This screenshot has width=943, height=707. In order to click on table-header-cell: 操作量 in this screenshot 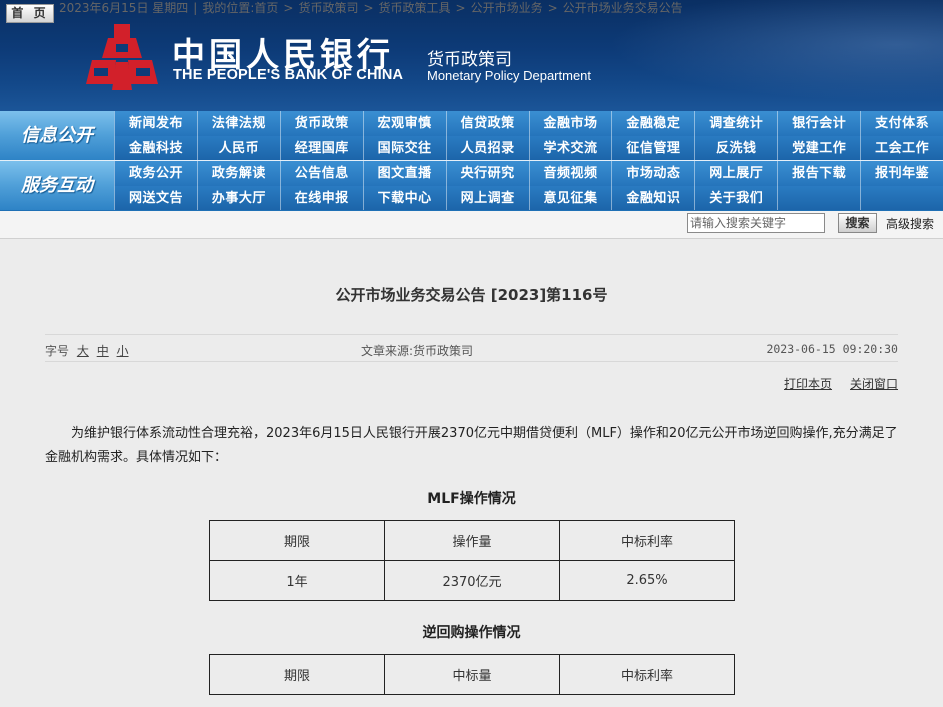, I will do `click(472, 540)`.